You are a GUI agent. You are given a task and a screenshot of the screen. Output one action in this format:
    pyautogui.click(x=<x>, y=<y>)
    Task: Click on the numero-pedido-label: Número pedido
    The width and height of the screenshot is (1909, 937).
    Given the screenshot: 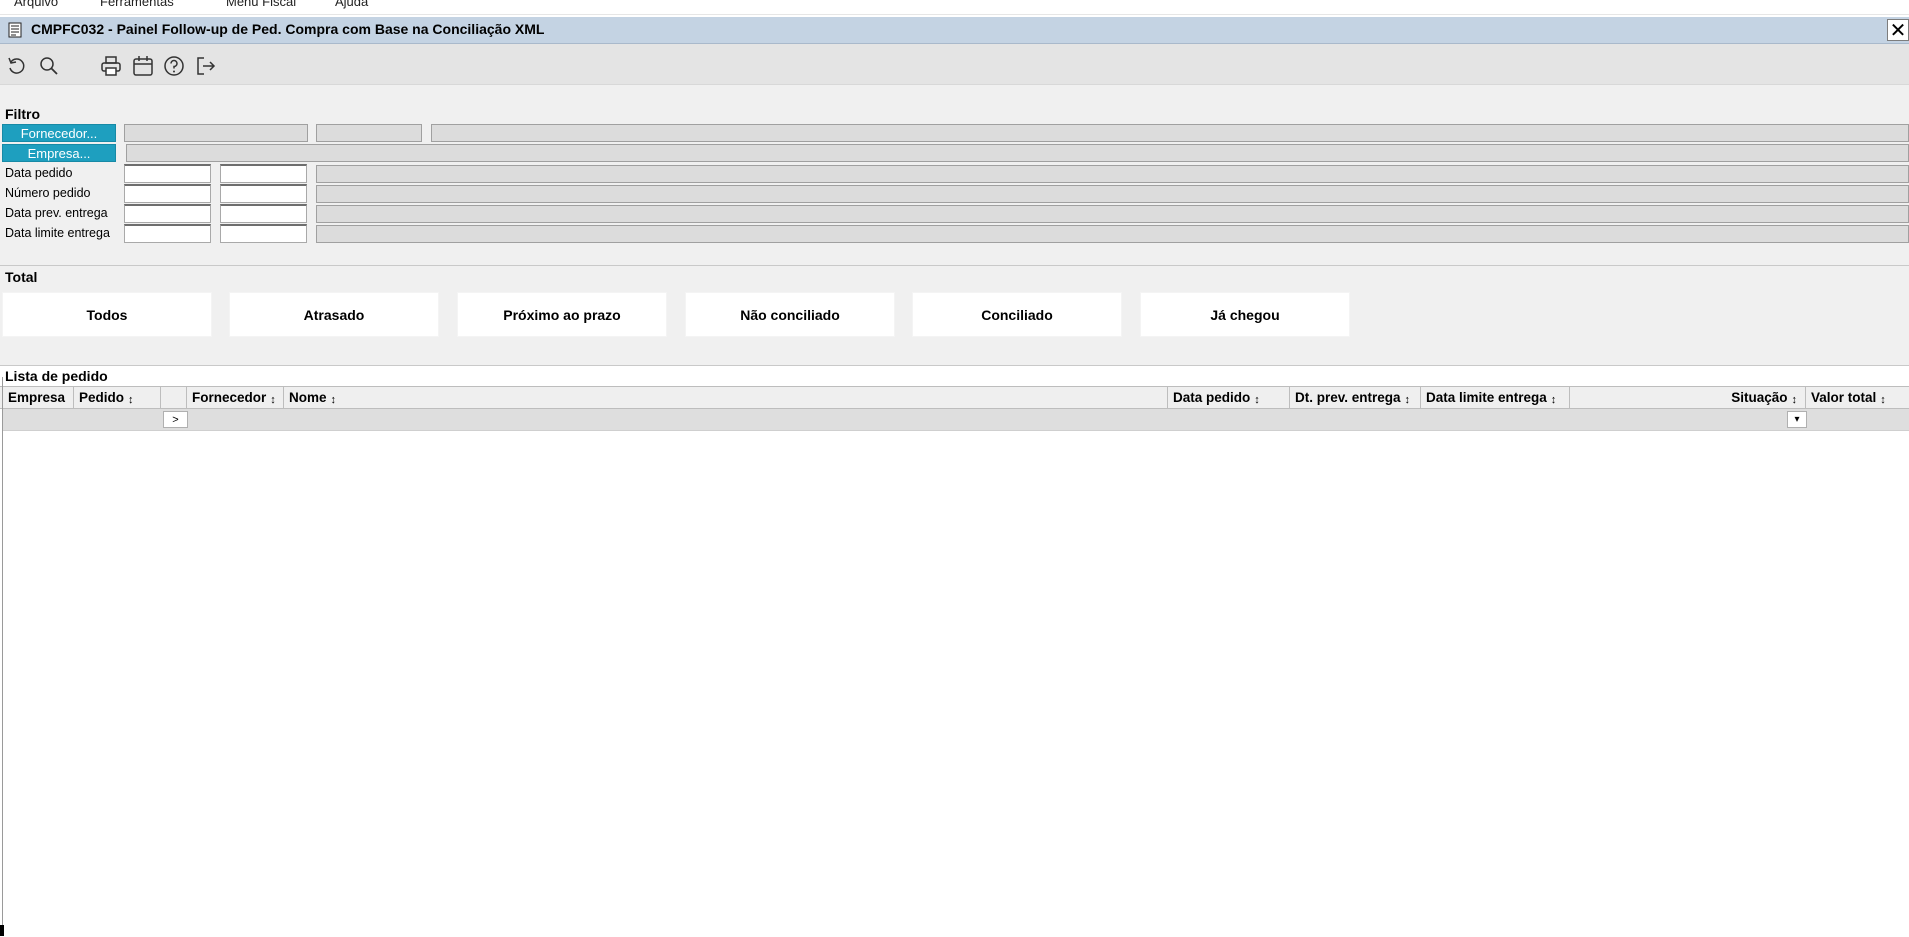 What is the action you would take?
    pyautogui.click(x=48, y=193)
    